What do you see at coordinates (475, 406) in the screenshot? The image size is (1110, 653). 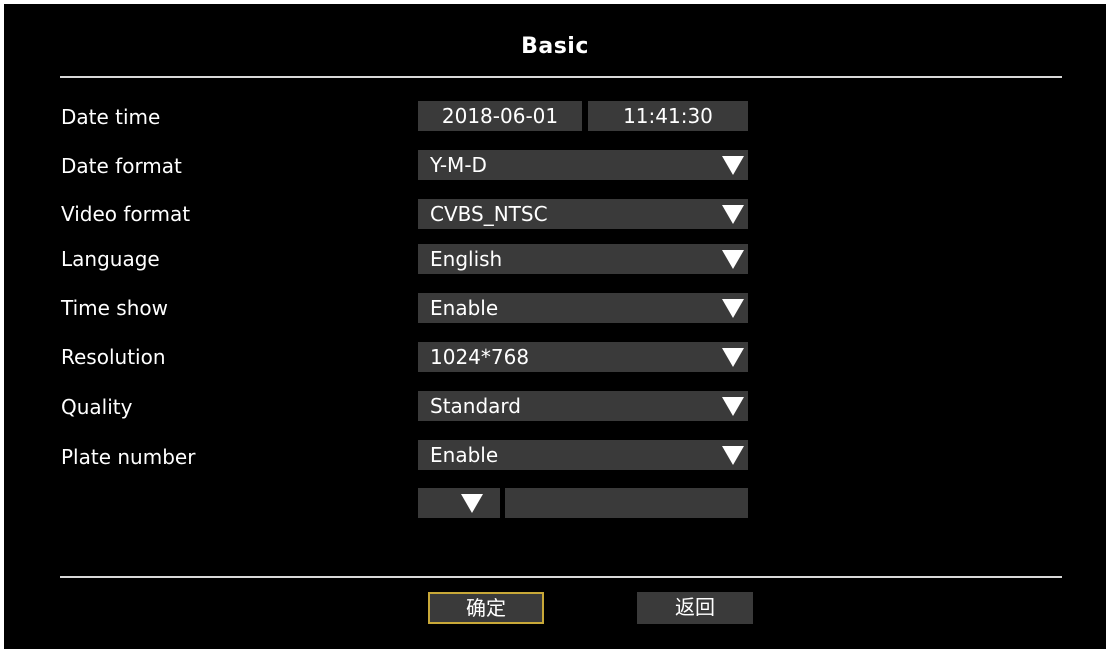 I see `quality-value: Standard` at bounding box center [475, 406].